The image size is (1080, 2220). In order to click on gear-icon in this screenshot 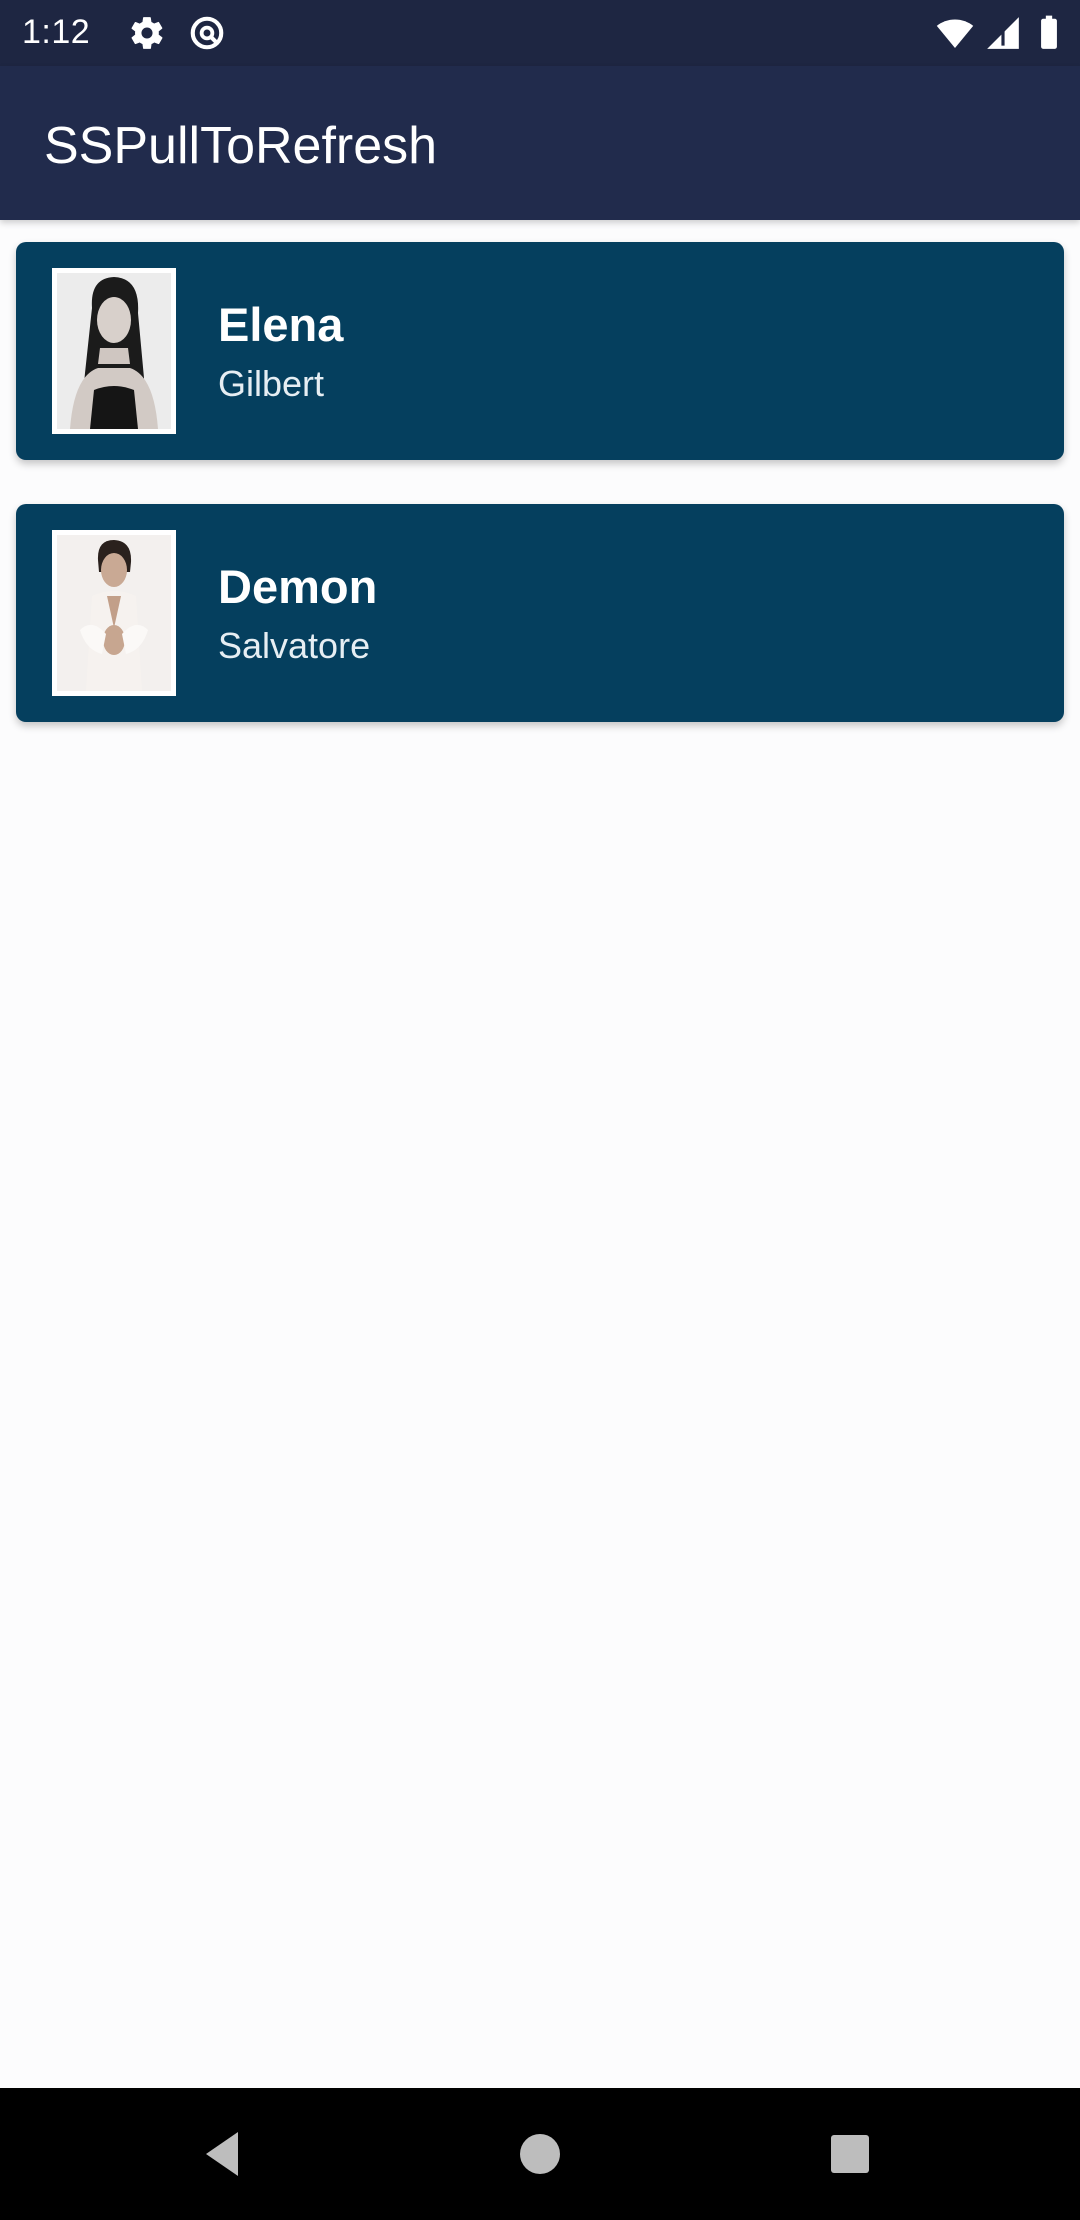, I will do `click(147, 33)`.